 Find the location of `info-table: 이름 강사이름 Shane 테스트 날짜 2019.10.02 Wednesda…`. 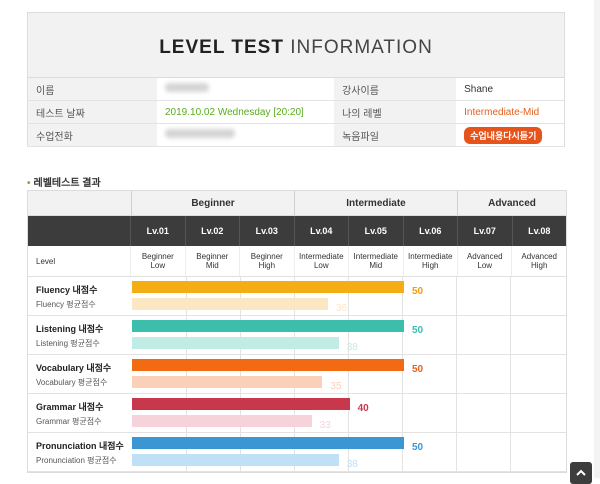

info-table: 이름 강사이름 Shane 테스트 날짜 2019.10.02 Wednesda… is located at coordinates (296, 112).